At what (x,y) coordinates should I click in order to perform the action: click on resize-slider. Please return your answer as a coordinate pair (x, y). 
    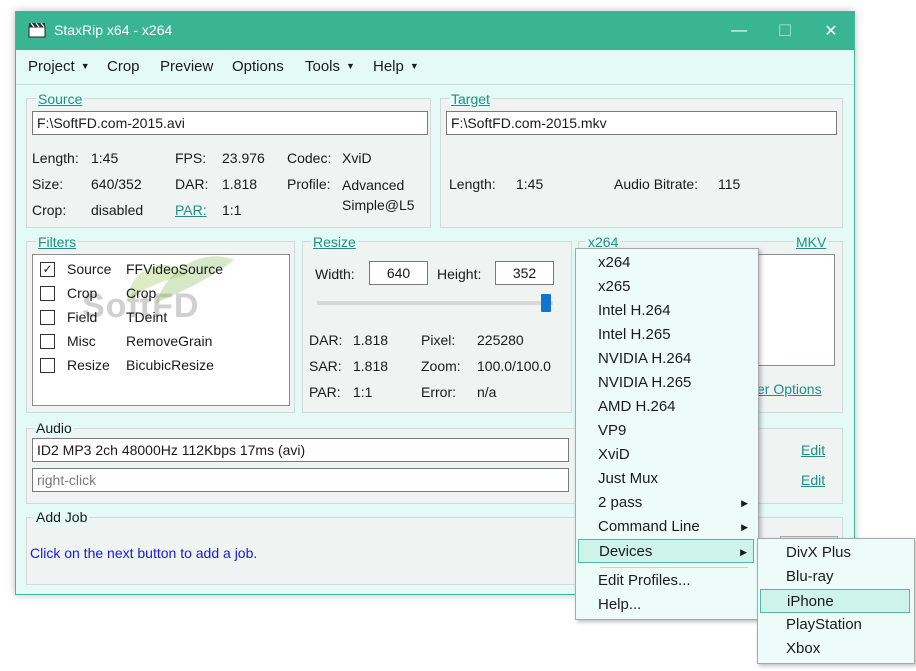
    Looking at the image, I should click on (435, 304).